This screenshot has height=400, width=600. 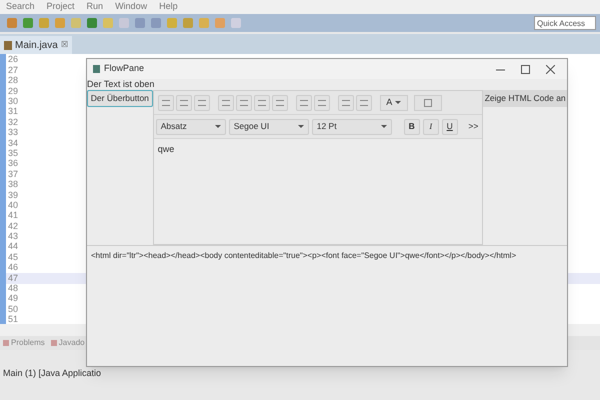 What do you see at coordinates (525, 69) in the screenshot?
I see `maximize-icon` at bounding box center [525, 69].